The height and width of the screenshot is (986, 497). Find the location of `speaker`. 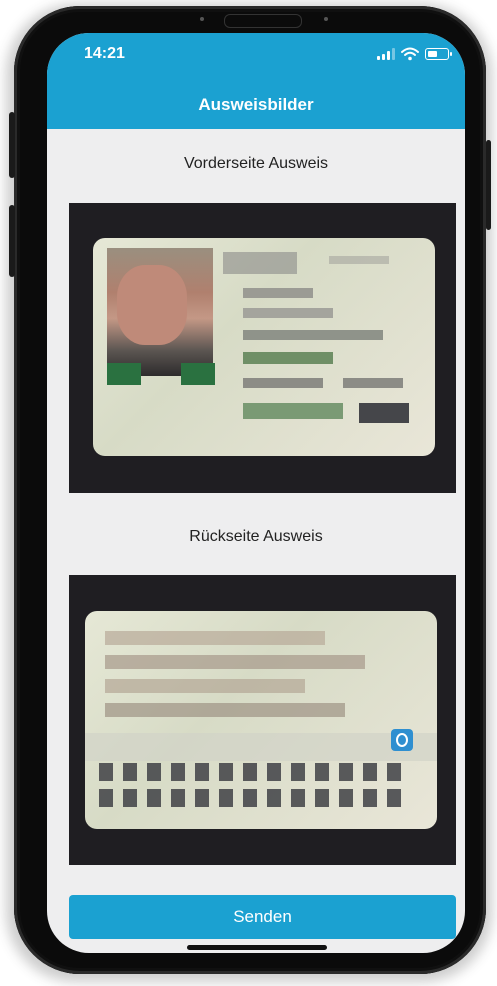

speaker is located at coordinates (263, 21).